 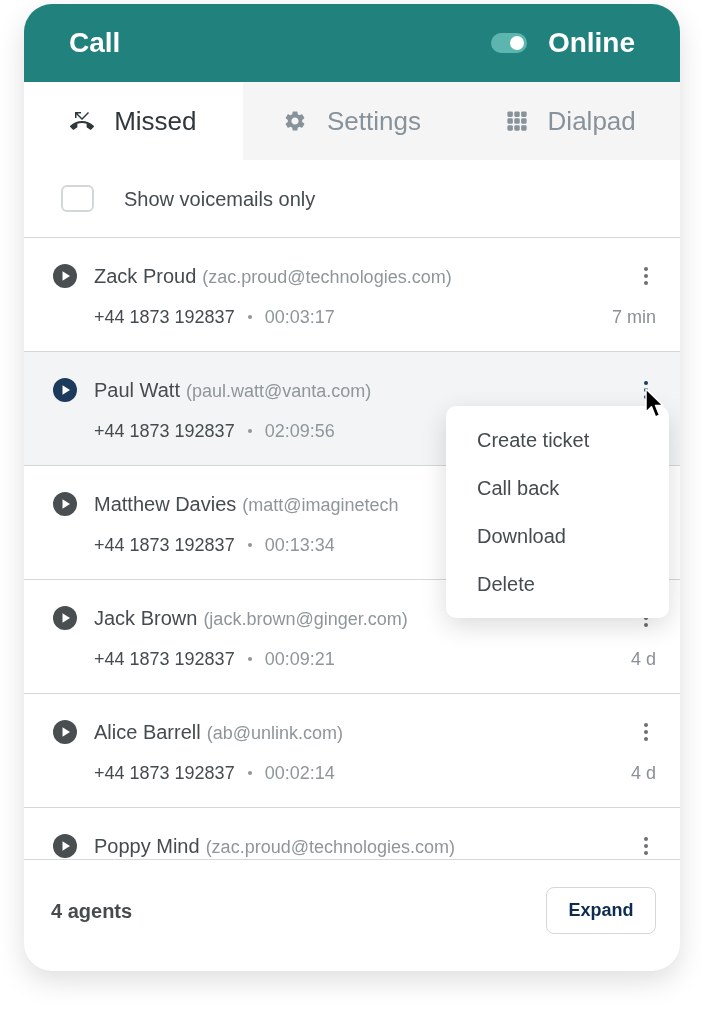 What do you see at coordinates (147, 732) in the screenshot?
I see `caller-name: Alice Barrell` at bounding box center [147, 732].